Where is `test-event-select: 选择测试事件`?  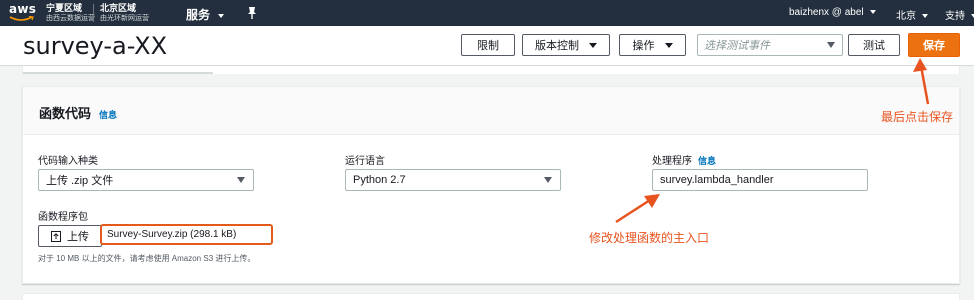 test-event-select: 选择测试事件 is located at coordinates (770, 45).